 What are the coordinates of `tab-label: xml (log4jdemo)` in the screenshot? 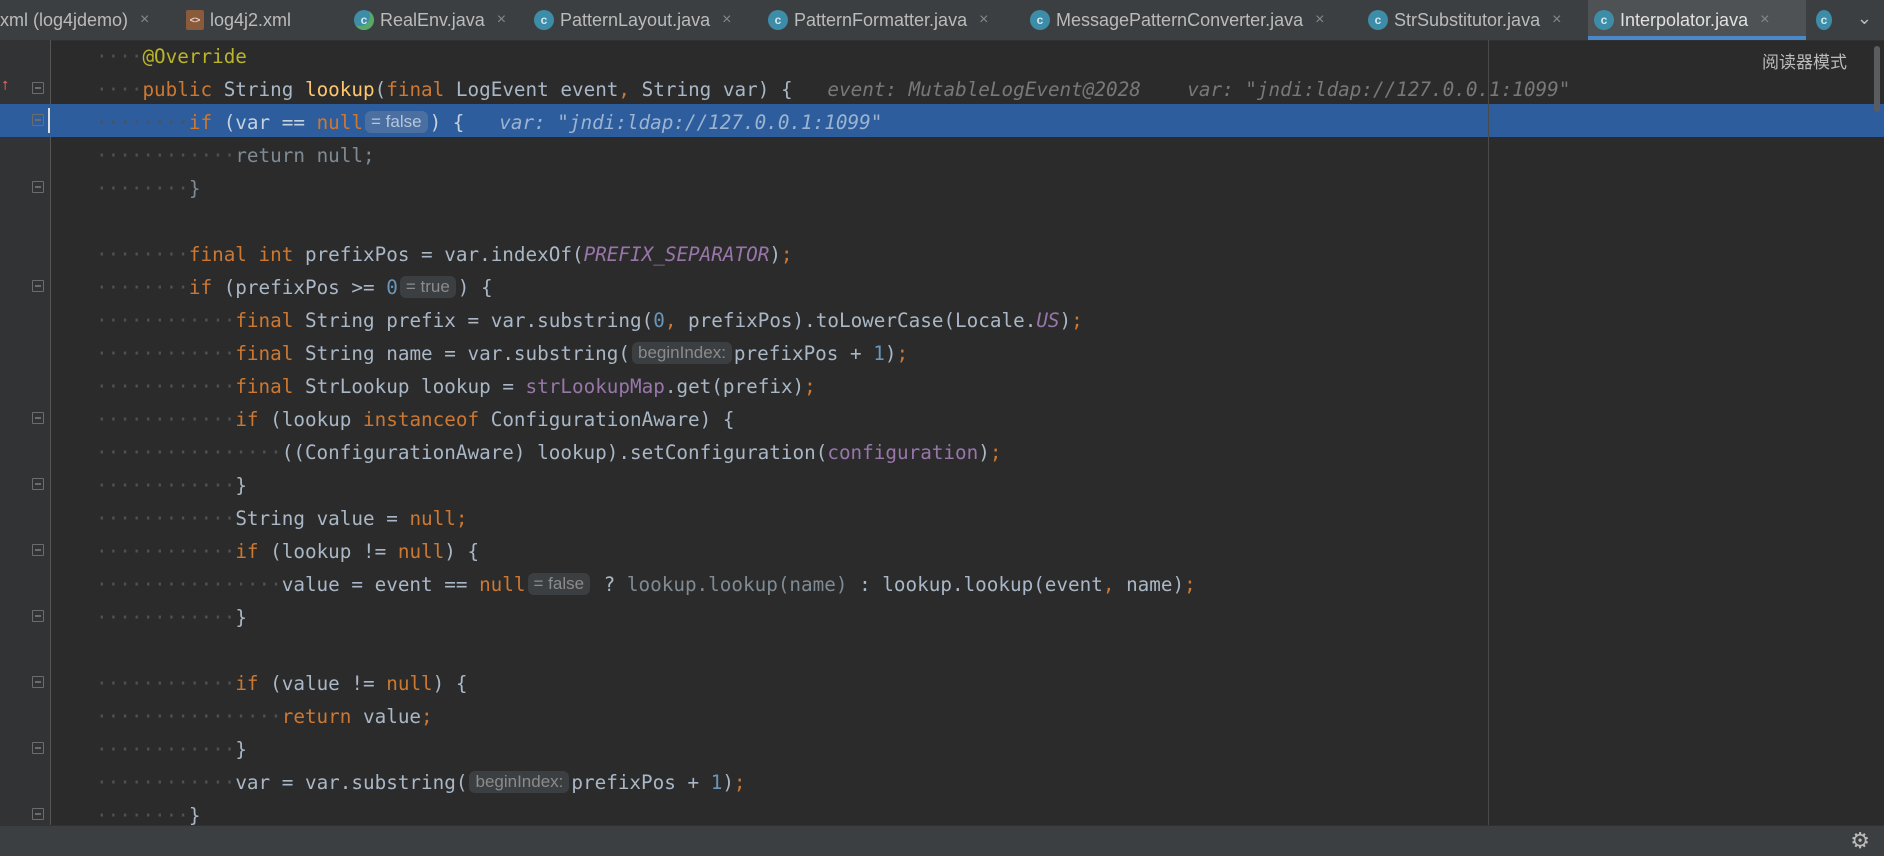 It's located at (64, 19).